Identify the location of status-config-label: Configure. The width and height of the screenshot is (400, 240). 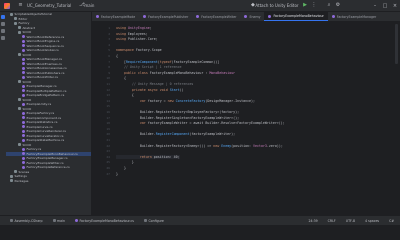
(156, 220).